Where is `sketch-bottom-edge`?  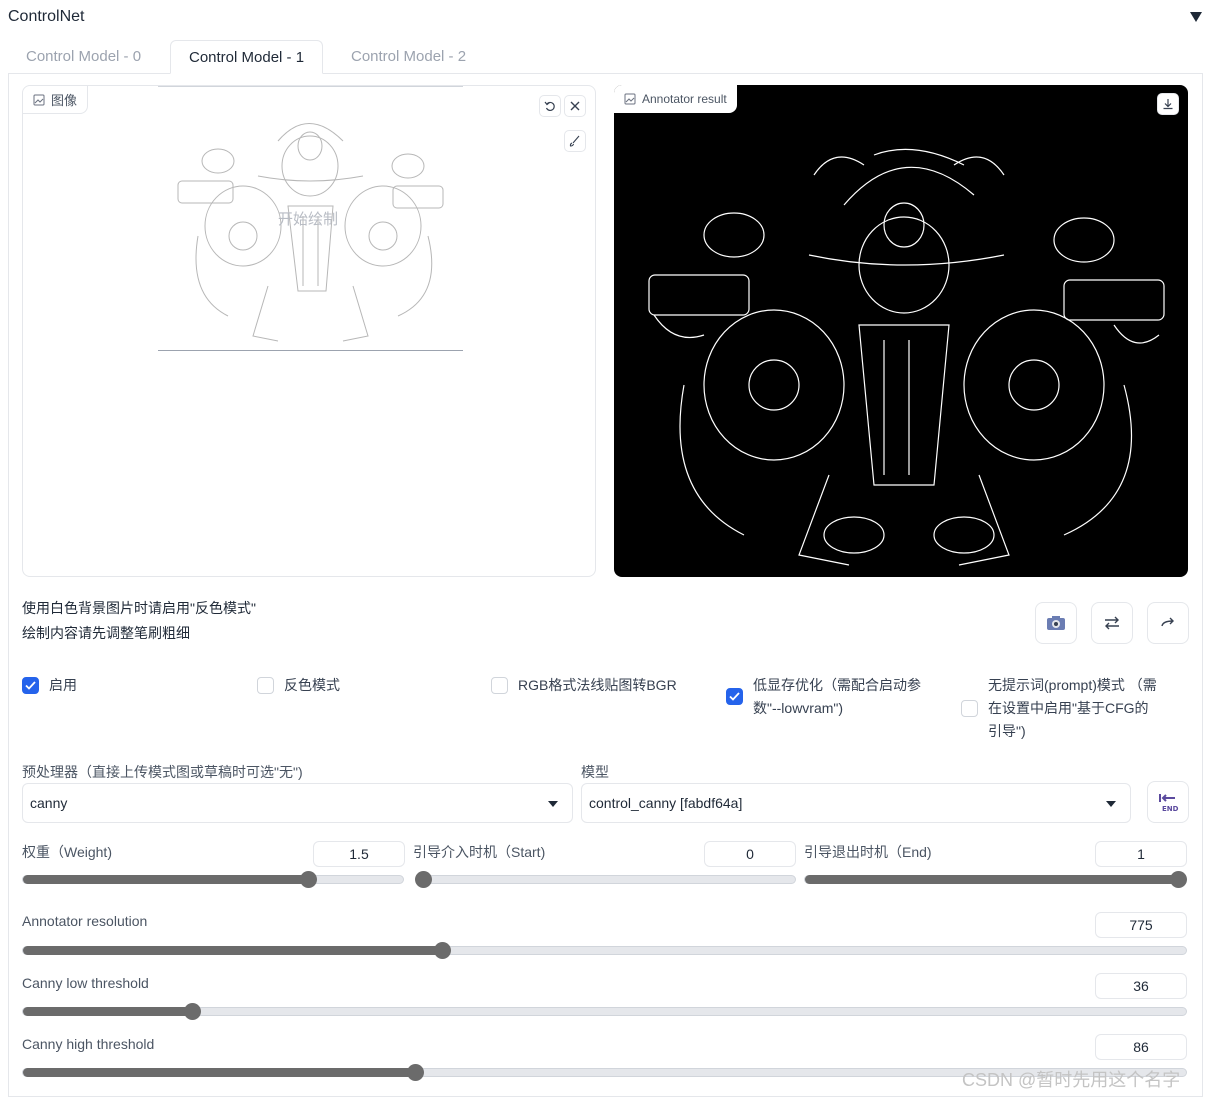 sketch-bottom-edge is located at coordinates (310, 350).